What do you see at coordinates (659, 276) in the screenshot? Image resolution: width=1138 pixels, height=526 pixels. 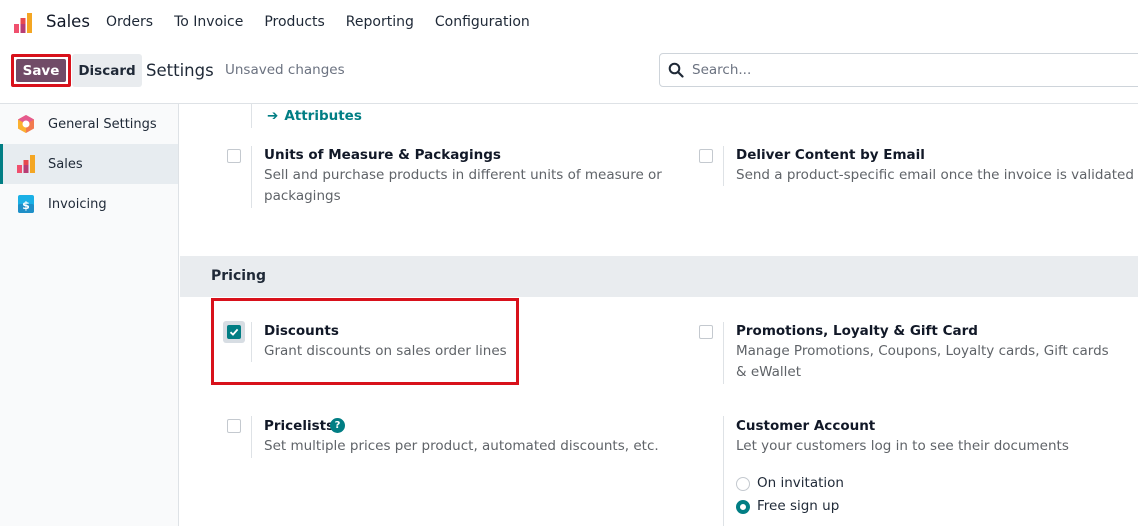 I see `pricing-section-header` at bounding box center [659, 276].